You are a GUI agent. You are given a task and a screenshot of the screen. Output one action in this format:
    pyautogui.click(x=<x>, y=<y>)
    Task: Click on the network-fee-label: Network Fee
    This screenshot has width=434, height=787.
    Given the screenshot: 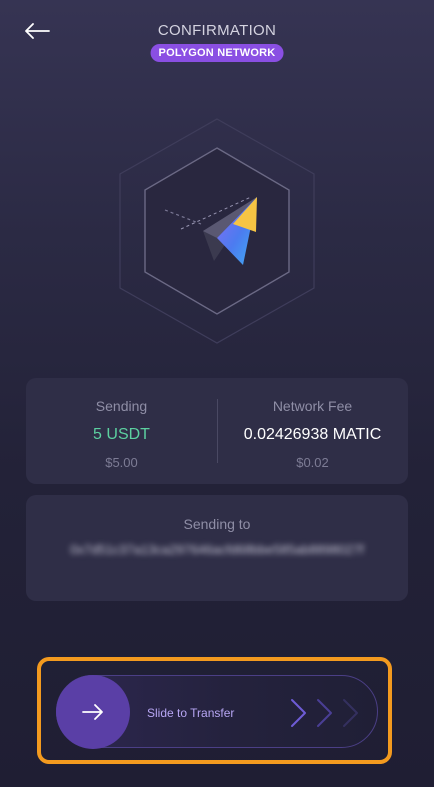 What is the action you would take?
    pyautogui.click(x=312, y=406)
    